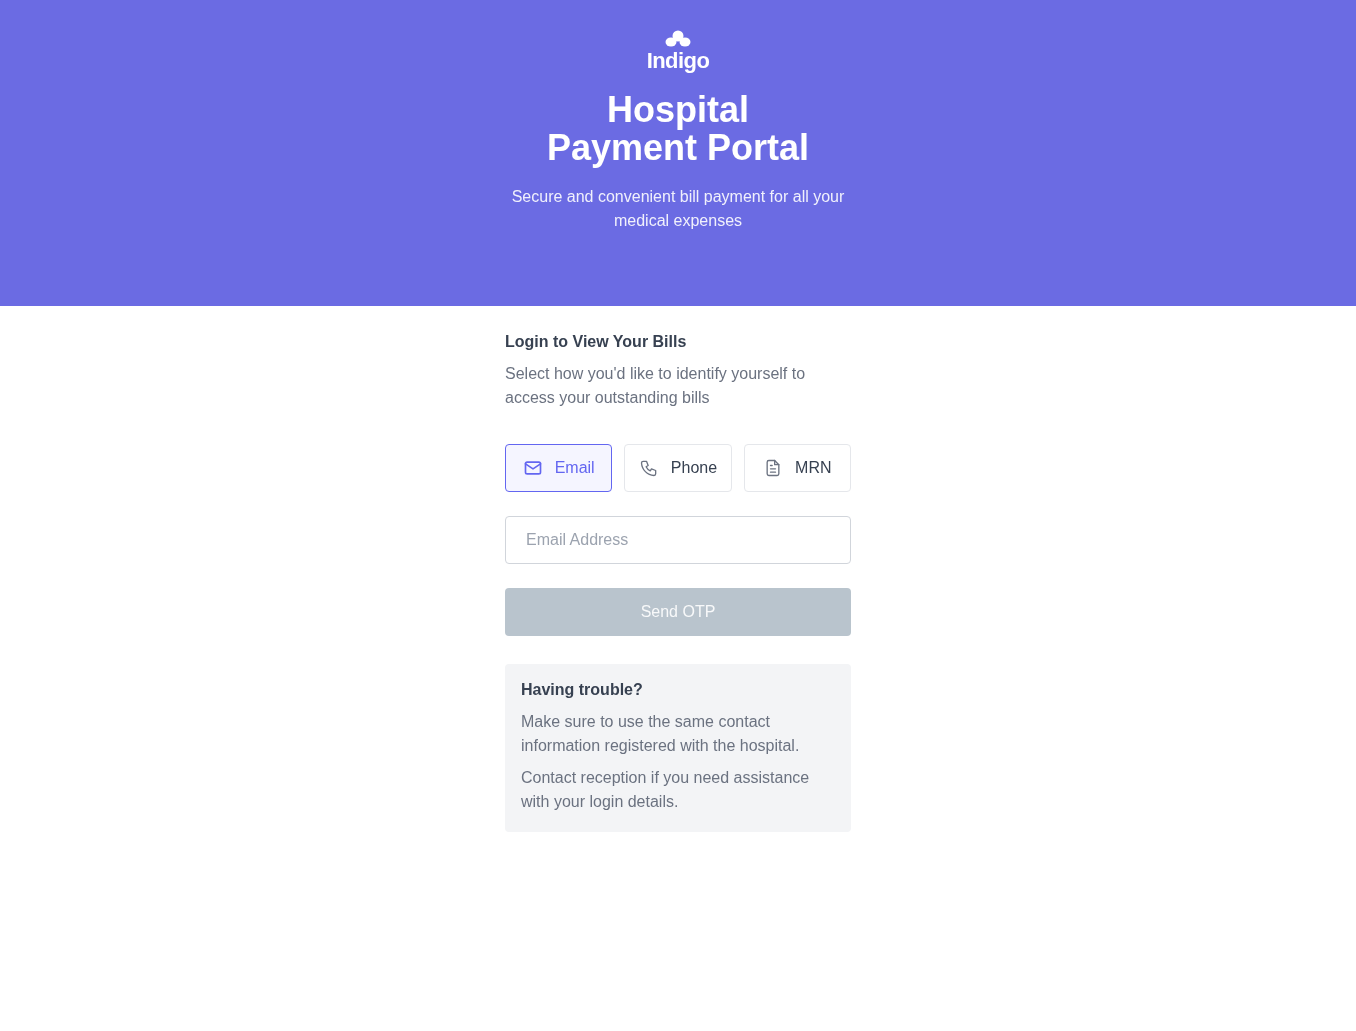 Image resolution: width=1356 pixels, height=1031 pixels. Describe the element at coordinates (666, 790) in the screenshot. I see `help-text: Contact reception if you need assistance with your login details.` at that location.